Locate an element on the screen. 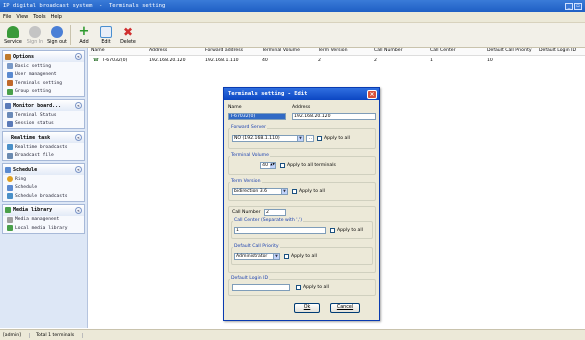 The width and height of the screenshot is (585, 340). edit-button: Edit is located at coordinates (106, 35).